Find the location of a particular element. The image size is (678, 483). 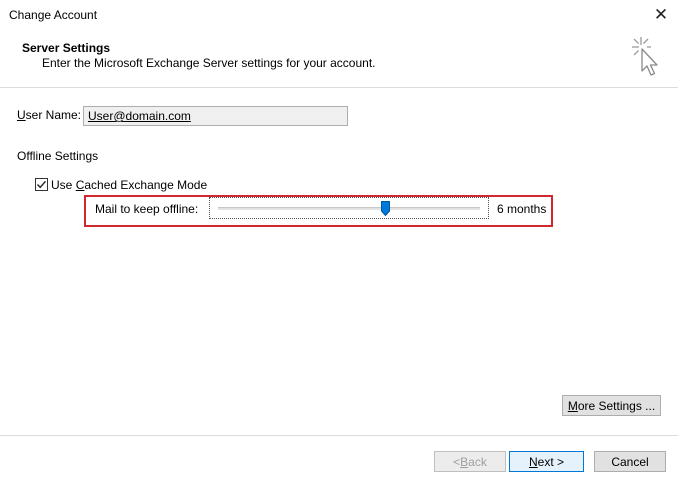

window-title: Change Account is located at coordinates (53, 15).